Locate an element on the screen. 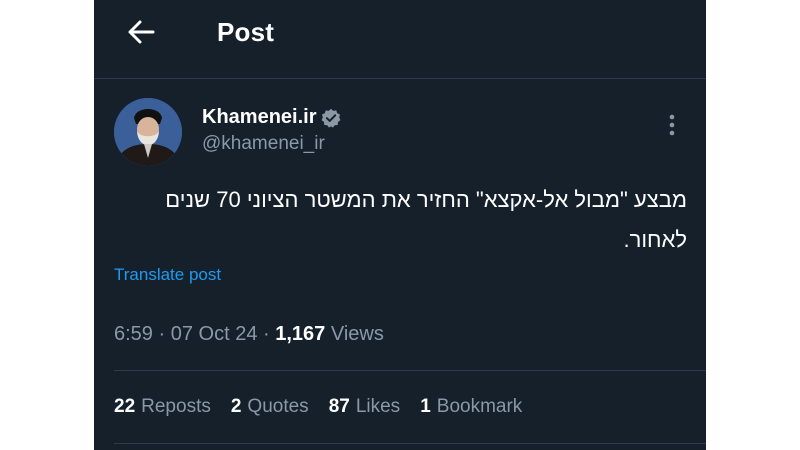  post-date: 07 Oct 24 is located at coordinates (214, 334).